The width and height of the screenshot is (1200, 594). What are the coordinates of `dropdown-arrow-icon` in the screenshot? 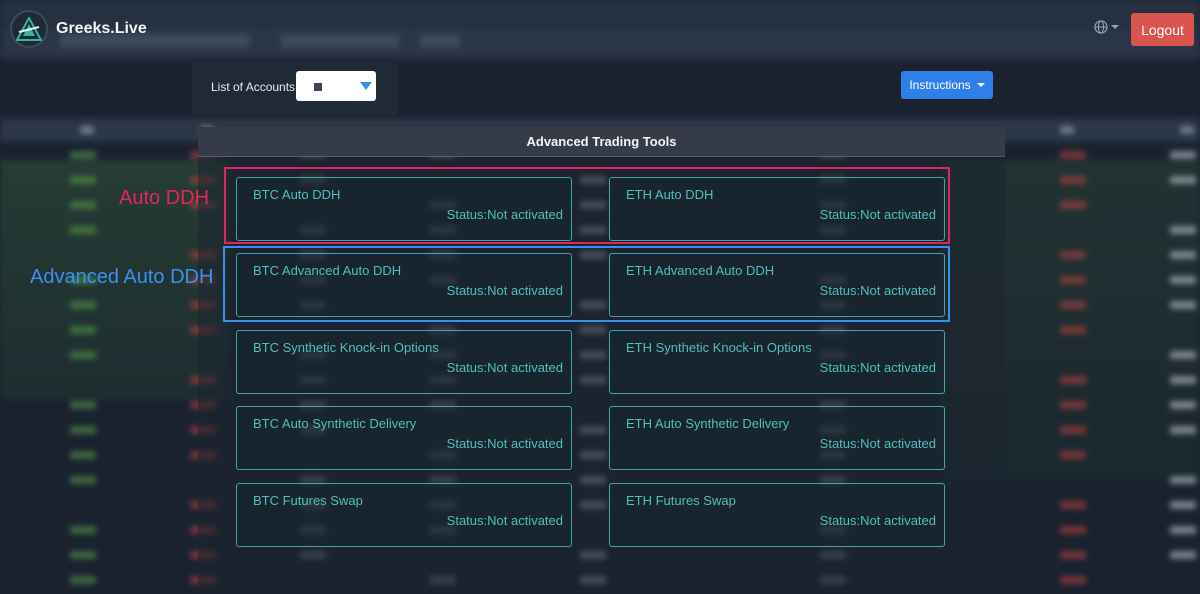 It's located at (366, 86).